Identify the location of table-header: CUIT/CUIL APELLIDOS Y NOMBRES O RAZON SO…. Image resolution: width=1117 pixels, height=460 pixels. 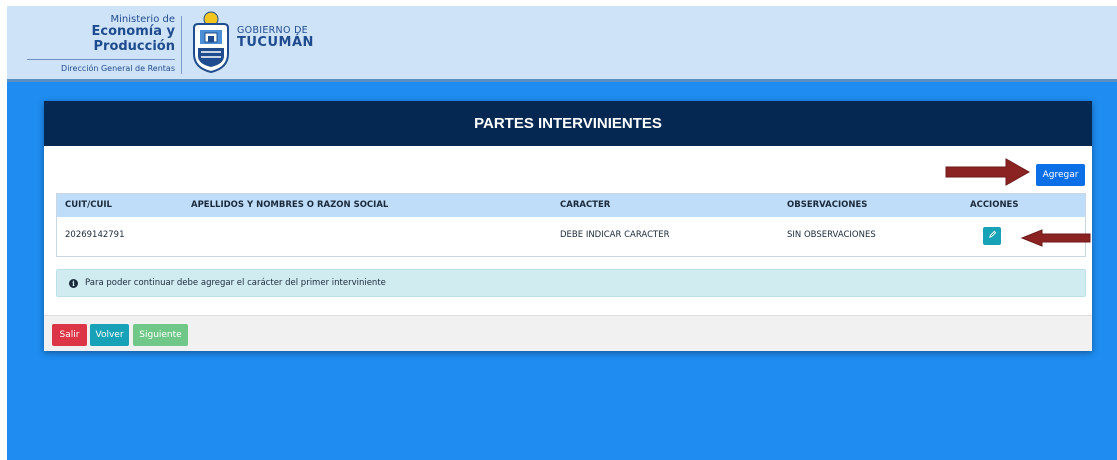
(571, 205).